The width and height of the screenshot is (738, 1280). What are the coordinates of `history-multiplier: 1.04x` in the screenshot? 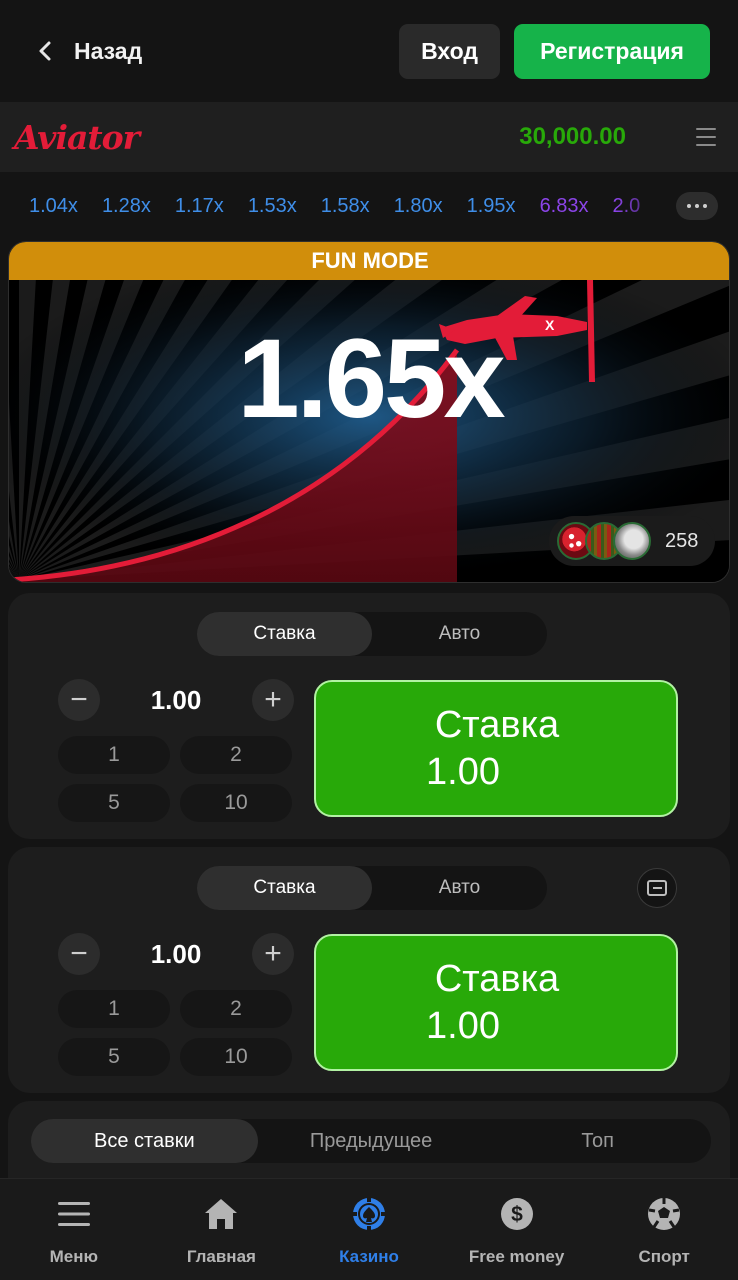 It's located at (53, 206).